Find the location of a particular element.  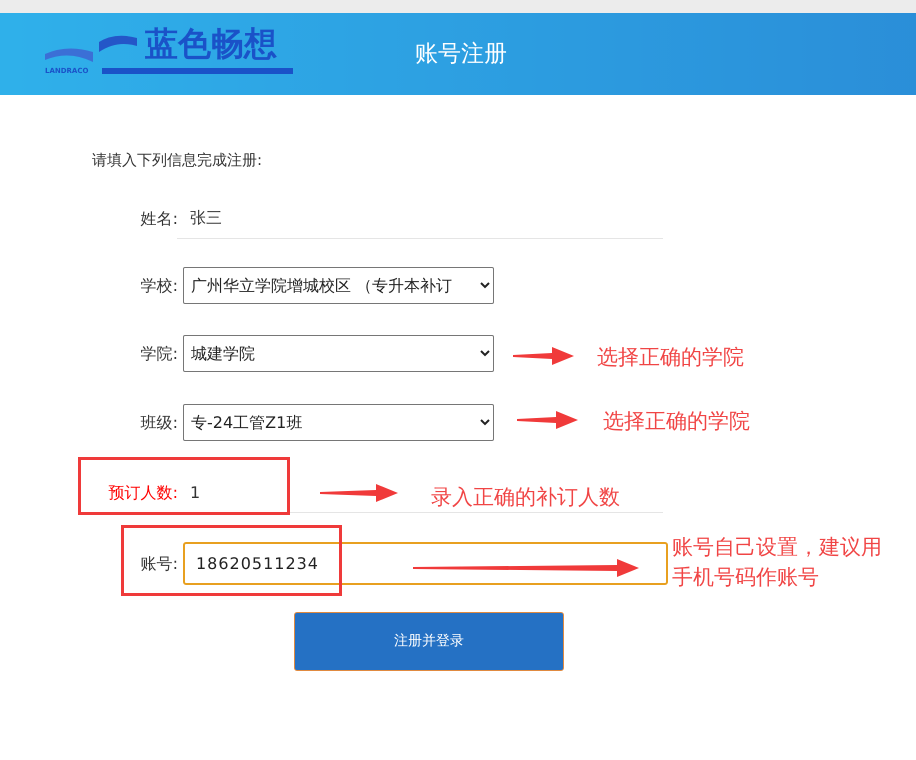

field-label: 预订人数: is located at coordinates (143, 493).